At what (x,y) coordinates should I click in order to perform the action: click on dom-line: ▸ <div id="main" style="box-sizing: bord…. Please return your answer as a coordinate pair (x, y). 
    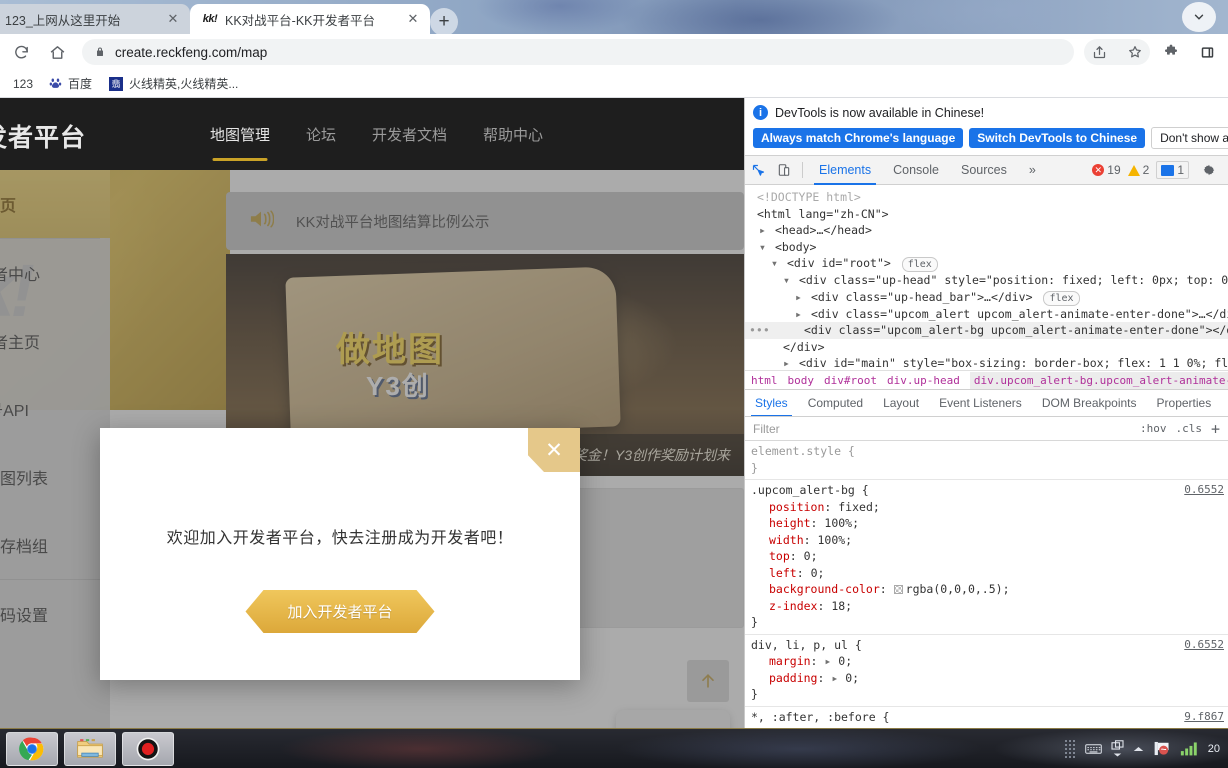
    Looking at the image, I should click on (986, 362).